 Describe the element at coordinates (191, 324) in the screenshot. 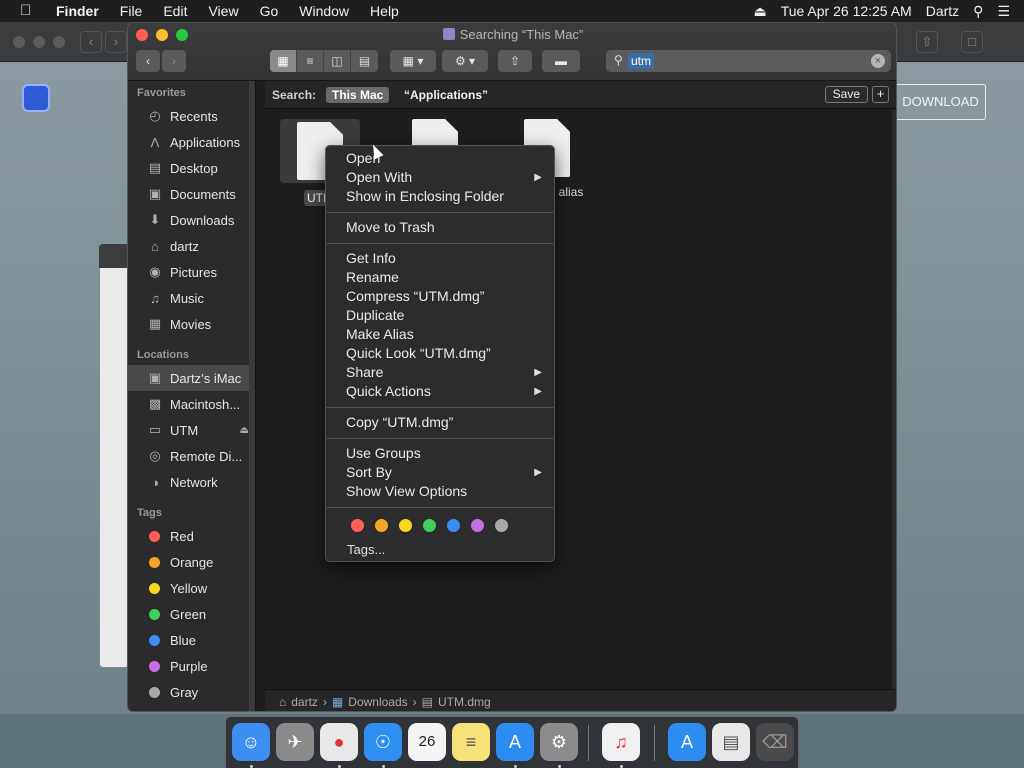

I see `sidebar-item-movies: ▦ Movies` at that location.